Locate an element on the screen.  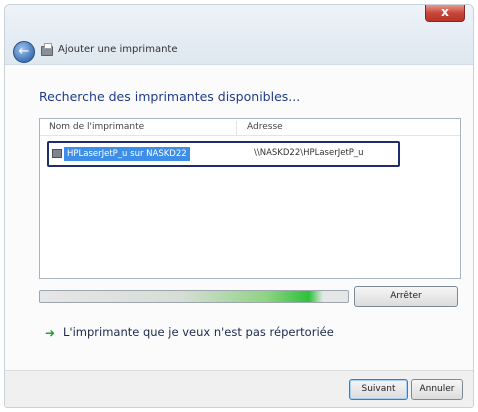
green-arrow-icon: ➜ is located at coordinates (50, 333).